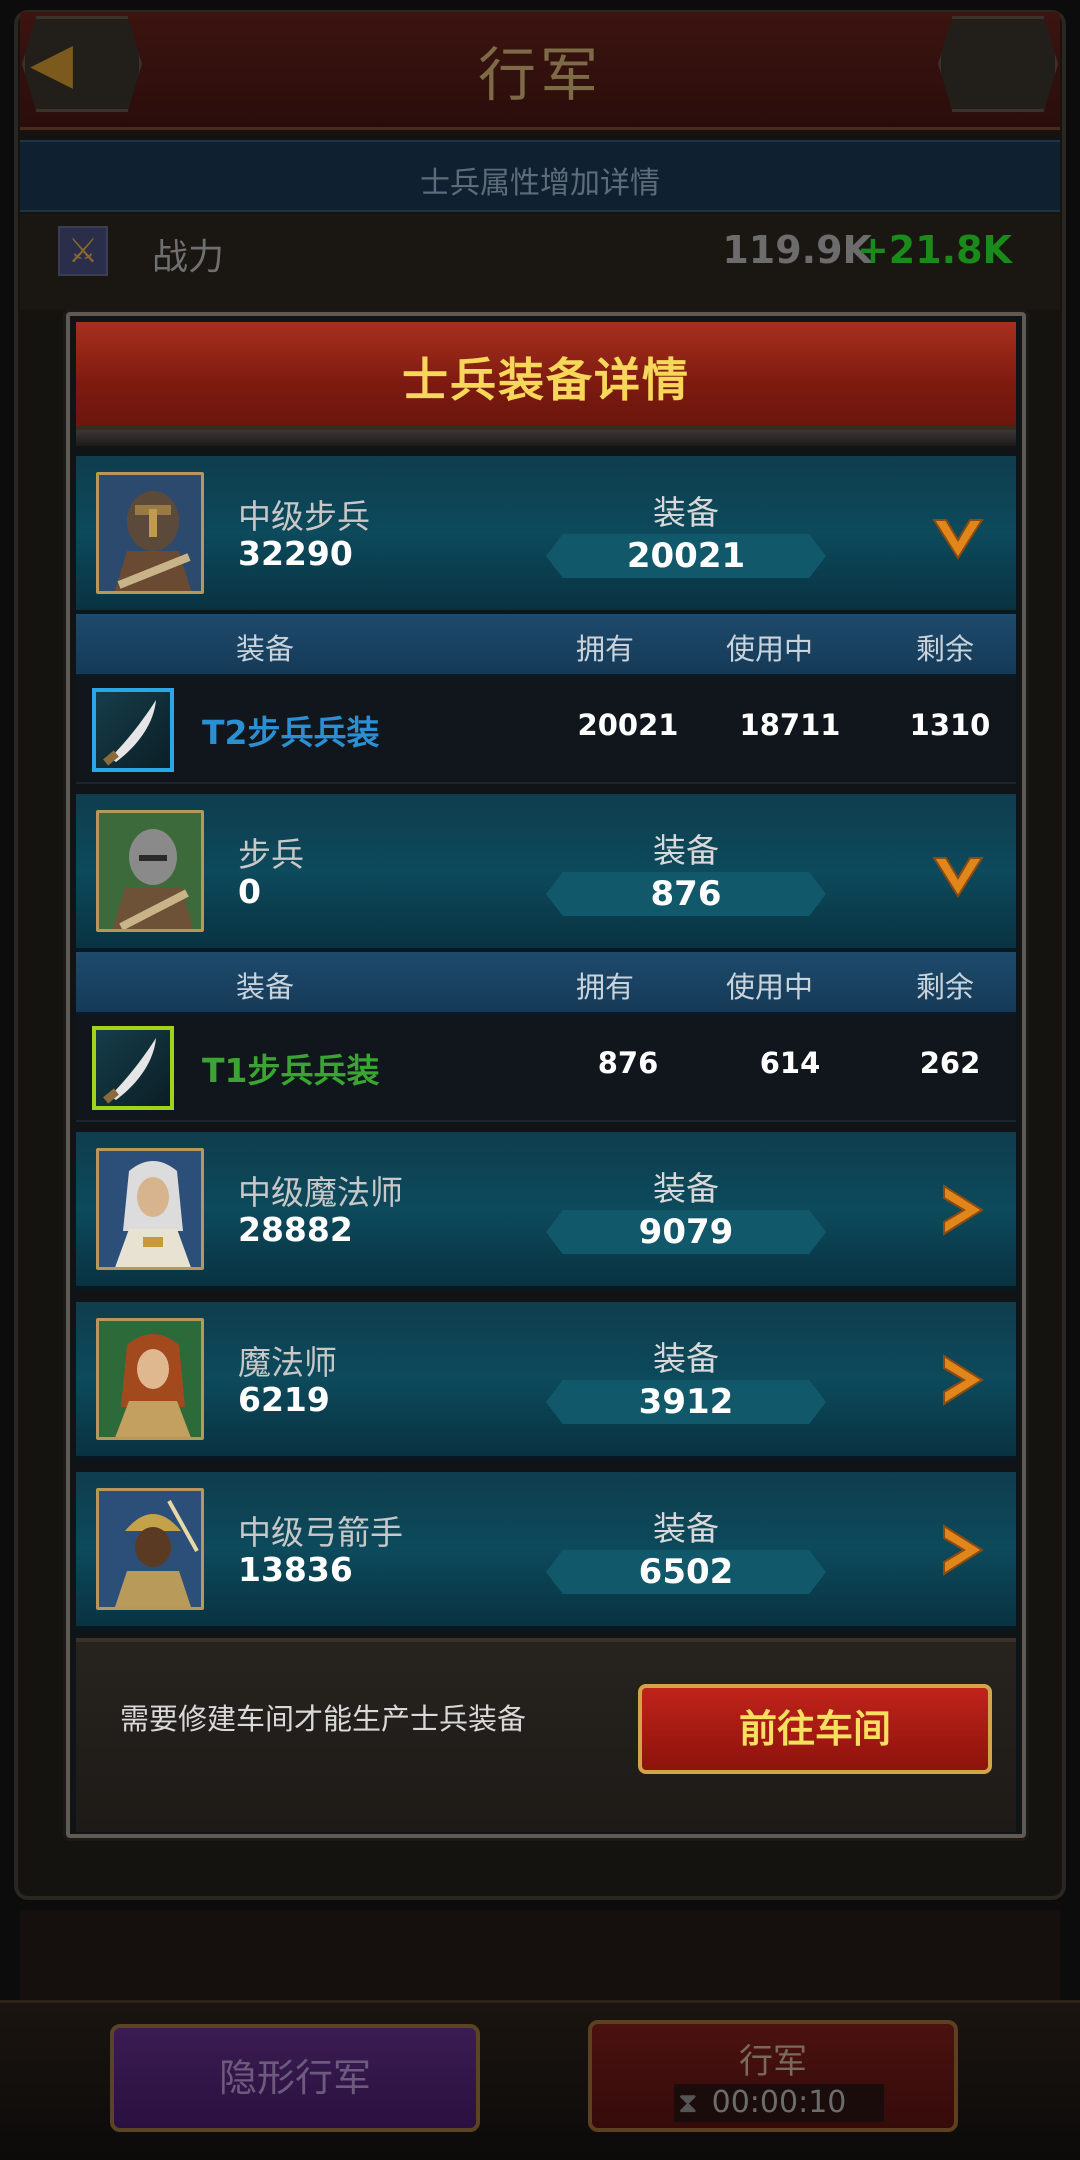 The image size is (1080, 2160). Describe the element at coordinates (779, 2103) in the screenshot. I see `march-timer: 00:00:10` at that location.